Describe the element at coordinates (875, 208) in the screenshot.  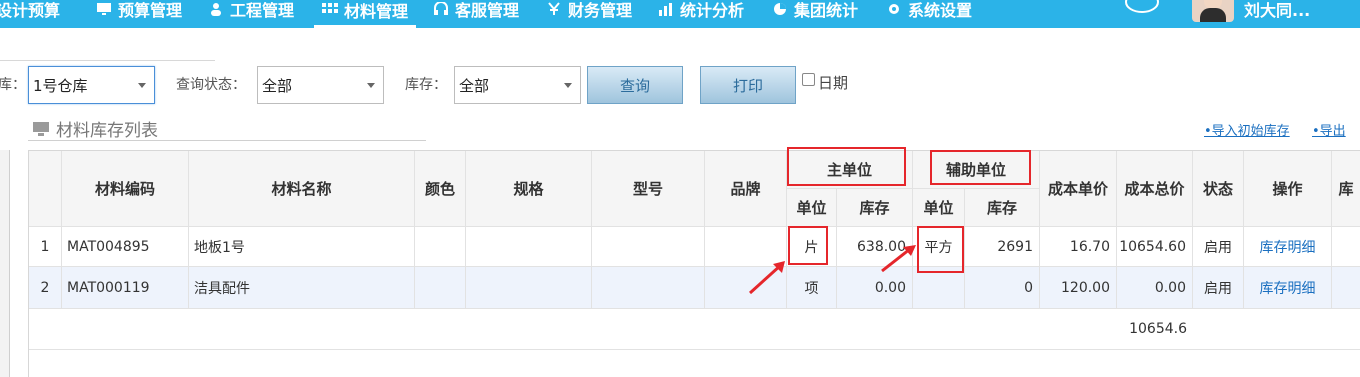
I see `header-stock: 库存` at that location.